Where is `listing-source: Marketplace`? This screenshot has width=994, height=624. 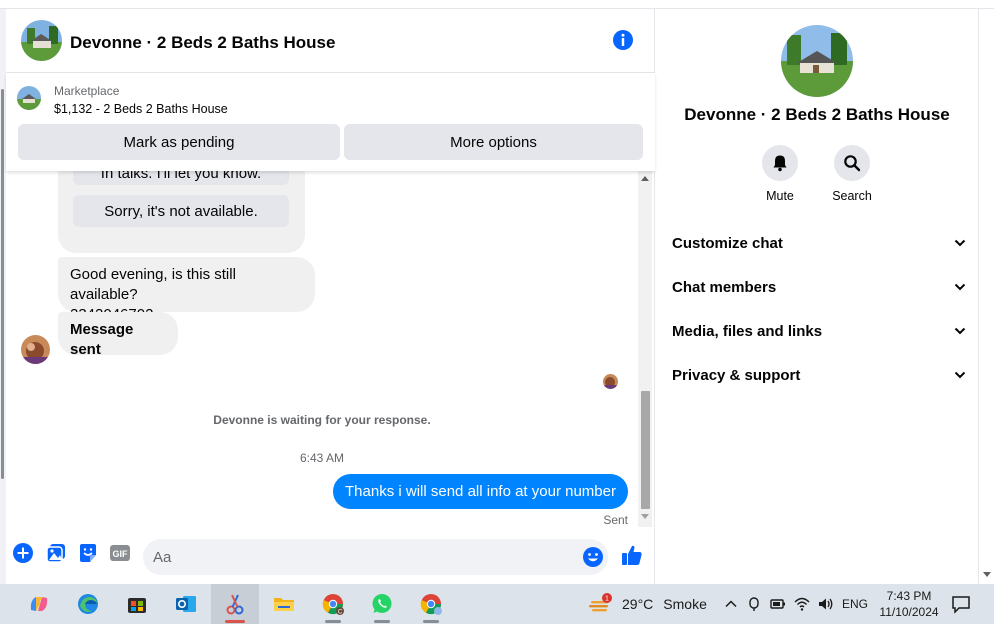
listing-source: Marketplace is located at coordinates (87, 91).